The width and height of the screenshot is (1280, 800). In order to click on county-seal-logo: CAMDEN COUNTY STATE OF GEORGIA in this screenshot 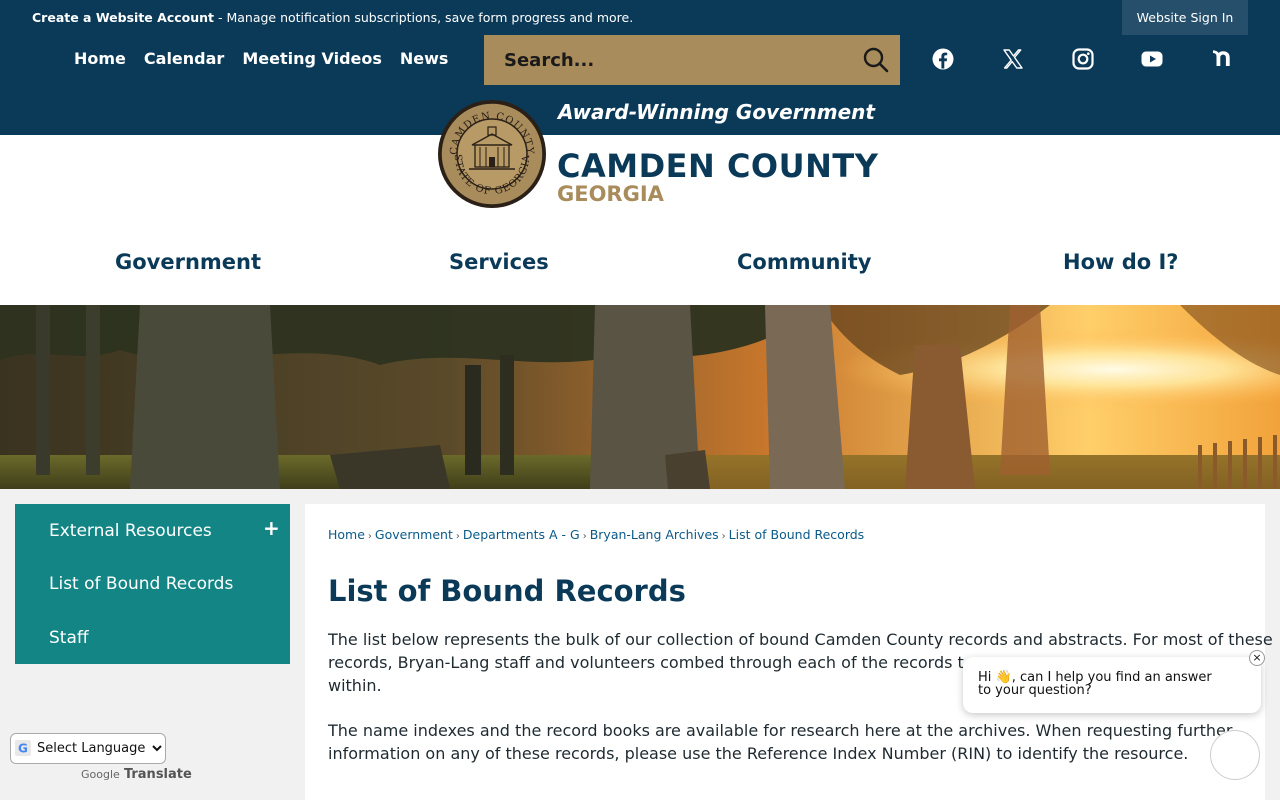, I will do `click(492, 154)`.